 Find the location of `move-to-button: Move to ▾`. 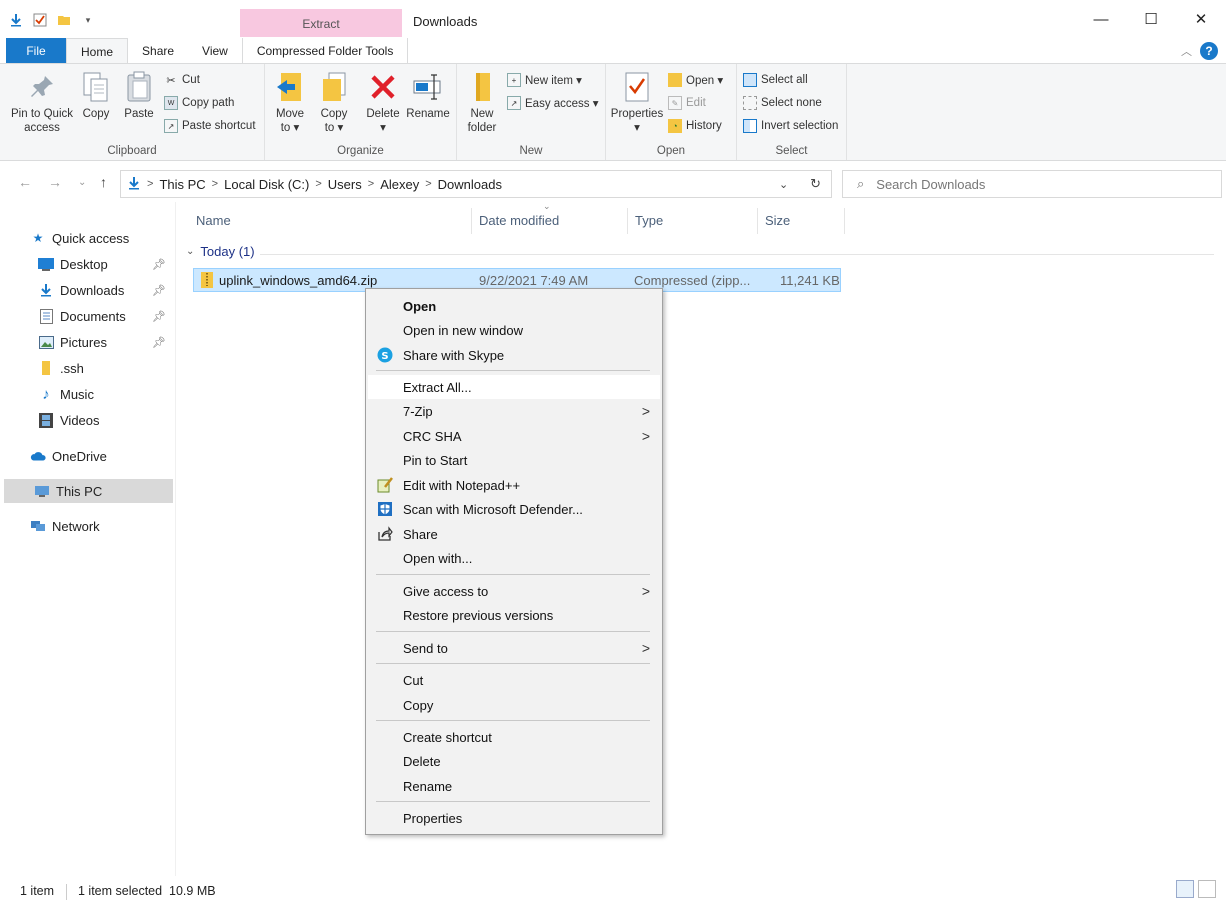

move-to-button: Move to ▾ is located at coordinates (290, 102).